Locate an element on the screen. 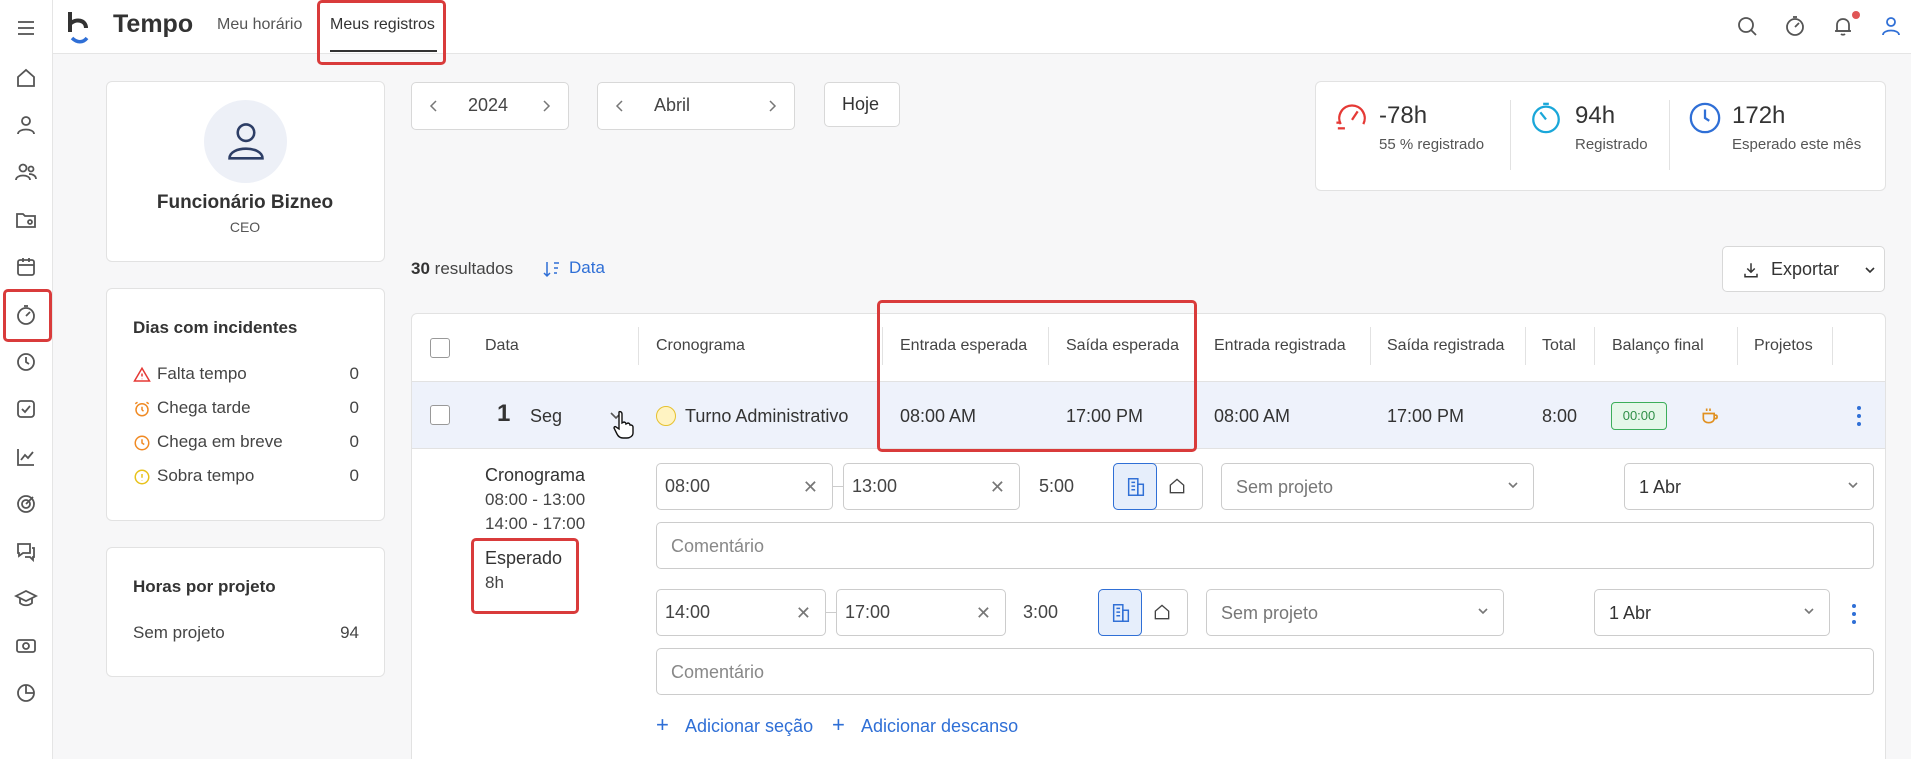  incident-label: Chega em breve is located at coordinates (220, 441).